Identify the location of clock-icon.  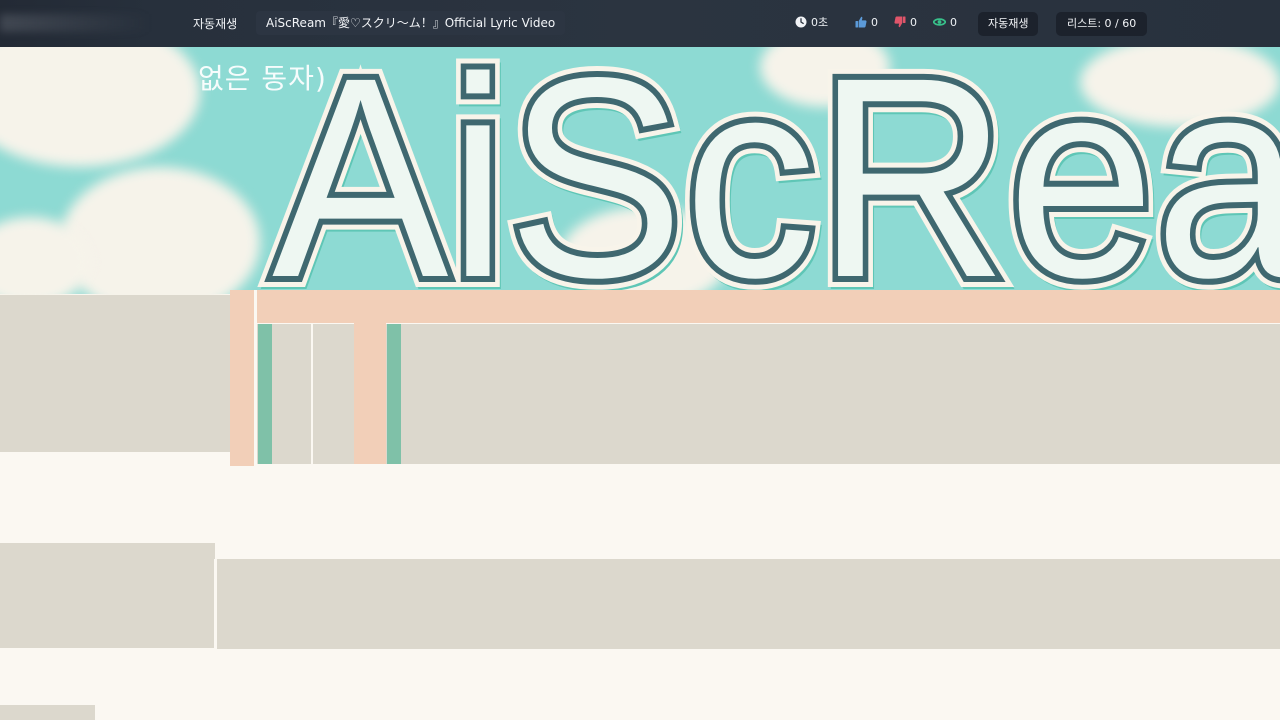
(801, 22).